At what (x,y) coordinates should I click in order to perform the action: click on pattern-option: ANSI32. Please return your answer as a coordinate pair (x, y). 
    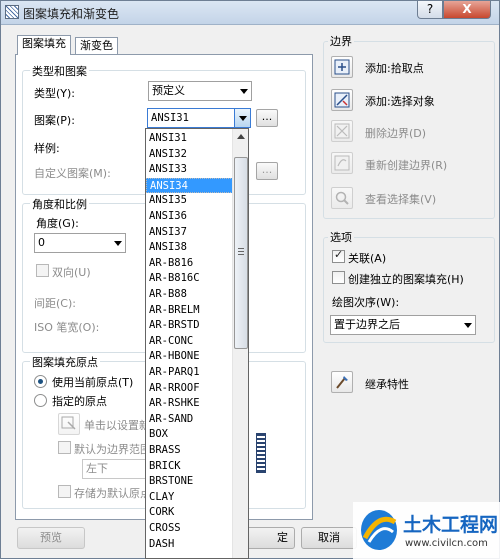
    Looking at the image, I should click on (189, 155).